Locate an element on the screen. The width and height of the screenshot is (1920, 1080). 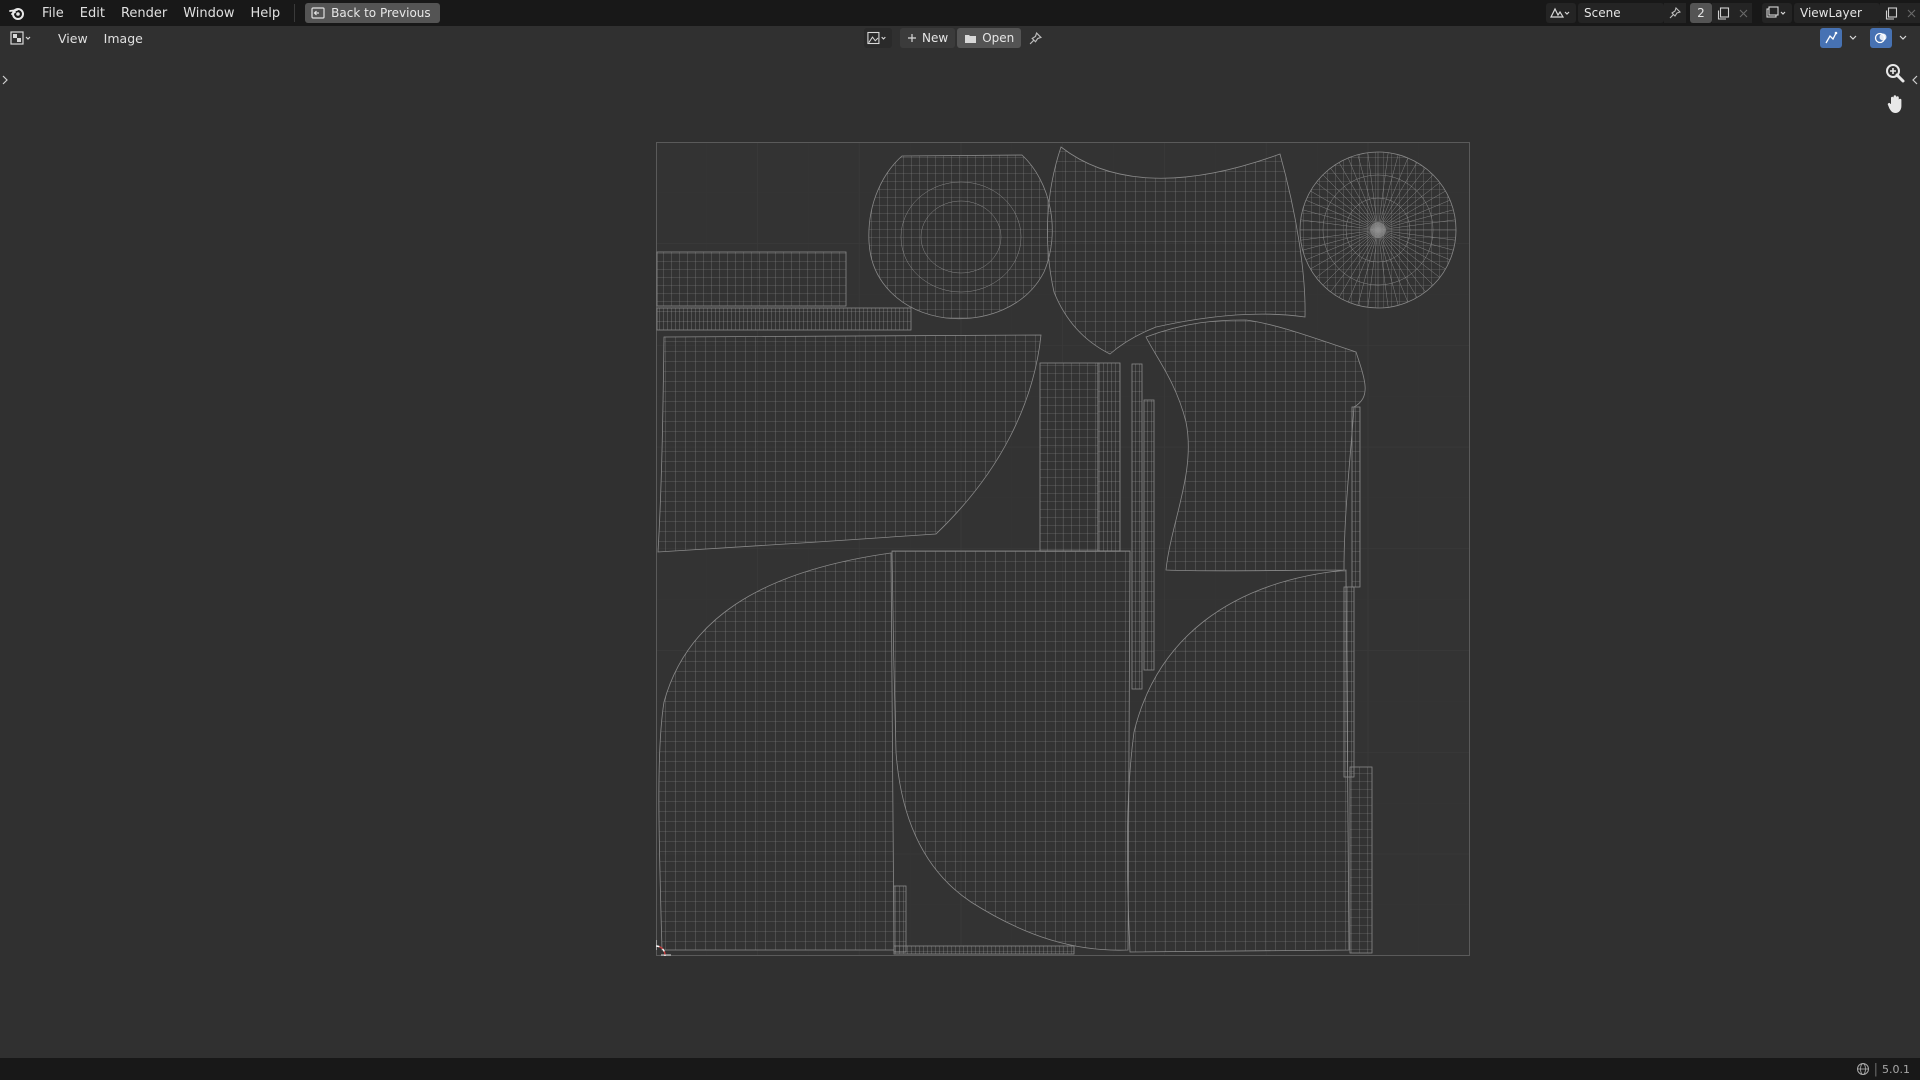
image-browse-button is located at coordinates (878, 38).